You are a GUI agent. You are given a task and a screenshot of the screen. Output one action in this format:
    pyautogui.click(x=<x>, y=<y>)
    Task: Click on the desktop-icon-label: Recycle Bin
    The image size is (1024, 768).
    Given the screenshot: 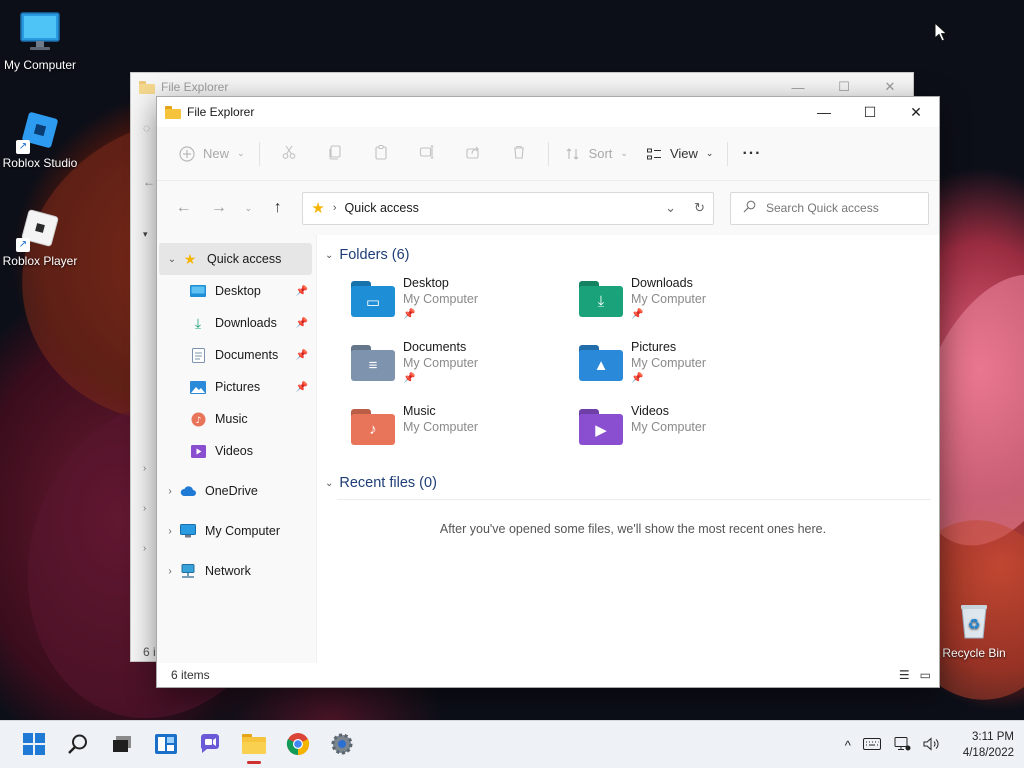 What is the action you would take?
    pyautogui.click(x=974, y=653)
    